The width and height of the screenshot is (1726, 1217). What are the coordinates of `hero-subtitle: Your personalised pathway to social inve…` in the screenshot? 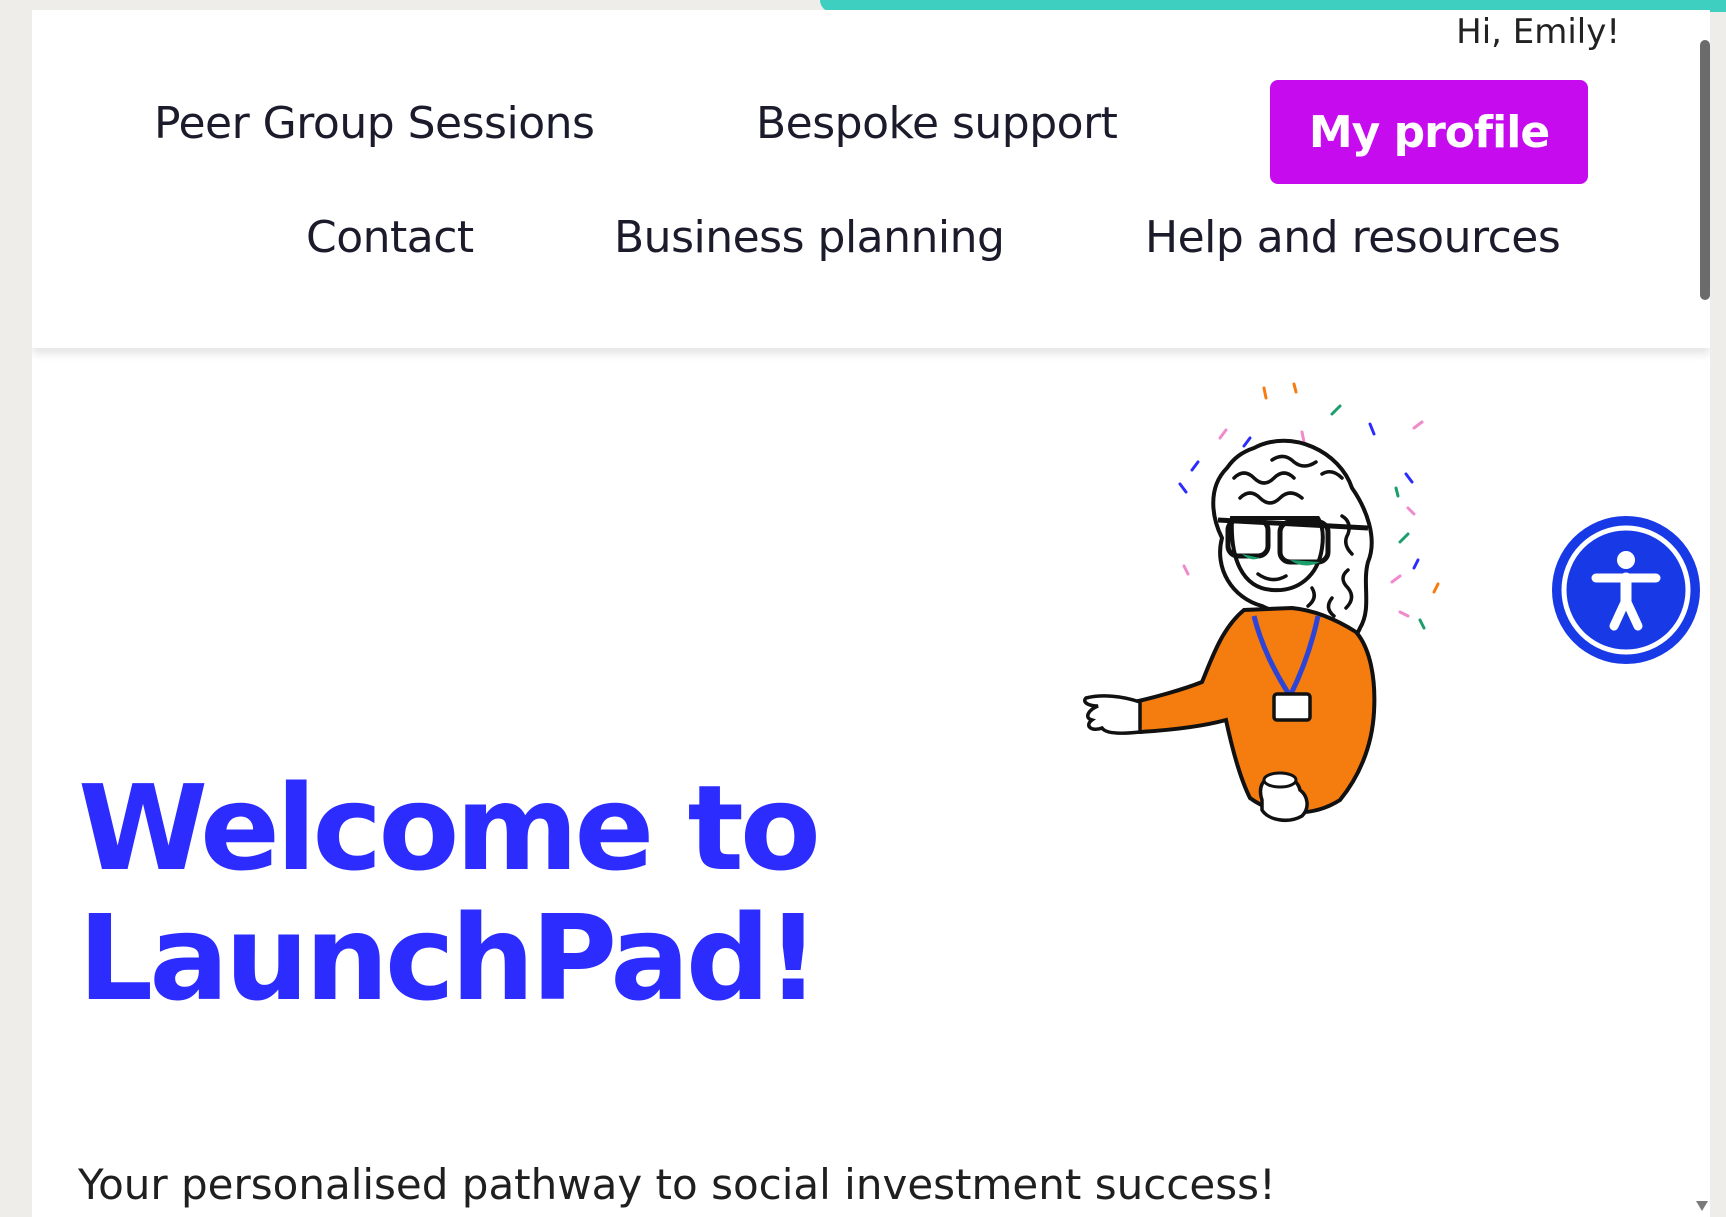 It's located at (677, 1184).